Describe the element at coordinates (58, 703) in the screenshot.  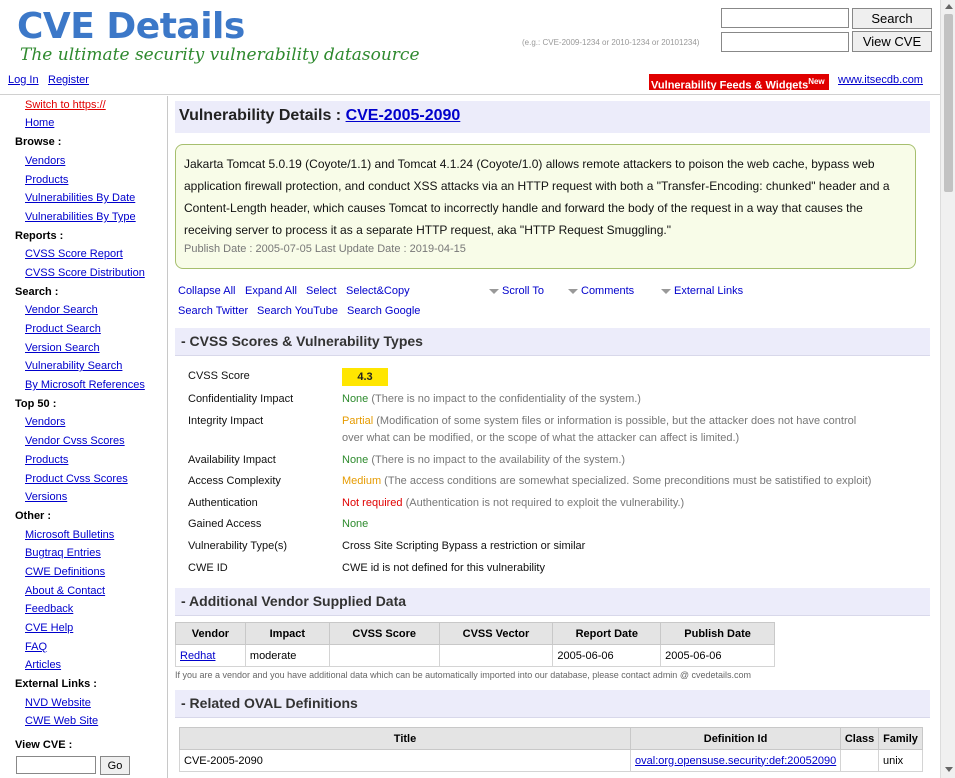
I see `sidebar-item-nvd: NVD Website` at that location.